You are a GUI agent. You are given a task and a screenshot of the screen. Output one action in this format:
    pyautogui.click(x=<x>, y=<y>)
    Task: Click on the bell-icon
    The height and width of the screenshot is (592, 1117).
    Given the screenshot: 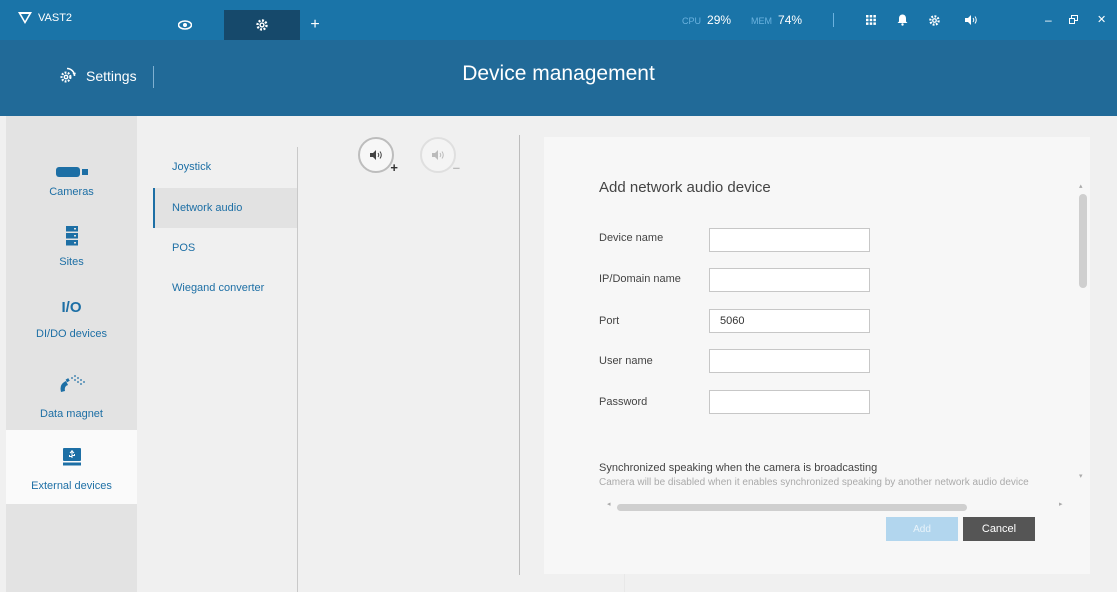 What is the action you would take?
    pyautogui.click(x=902, y=20)
    